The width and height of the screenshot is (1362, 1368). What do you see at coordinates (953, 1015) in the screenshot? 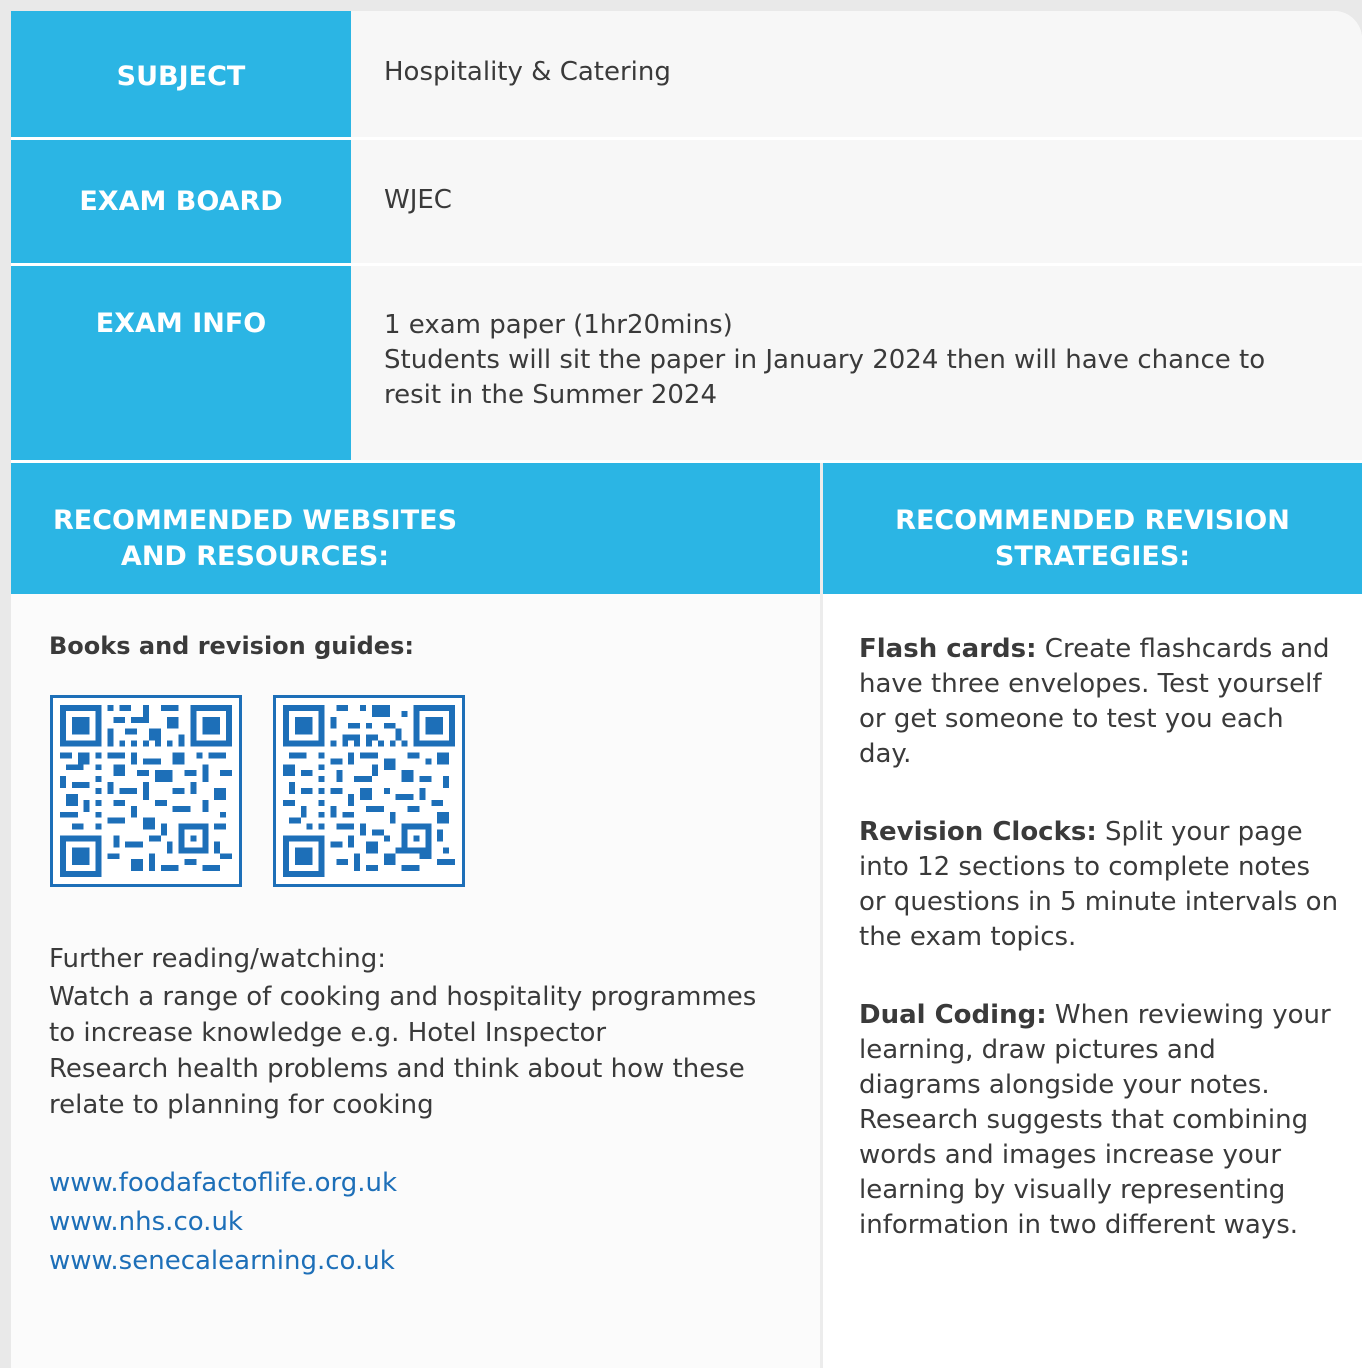
I see `strategy-title: Dual Coding:` at bounding box center [953, 1015].